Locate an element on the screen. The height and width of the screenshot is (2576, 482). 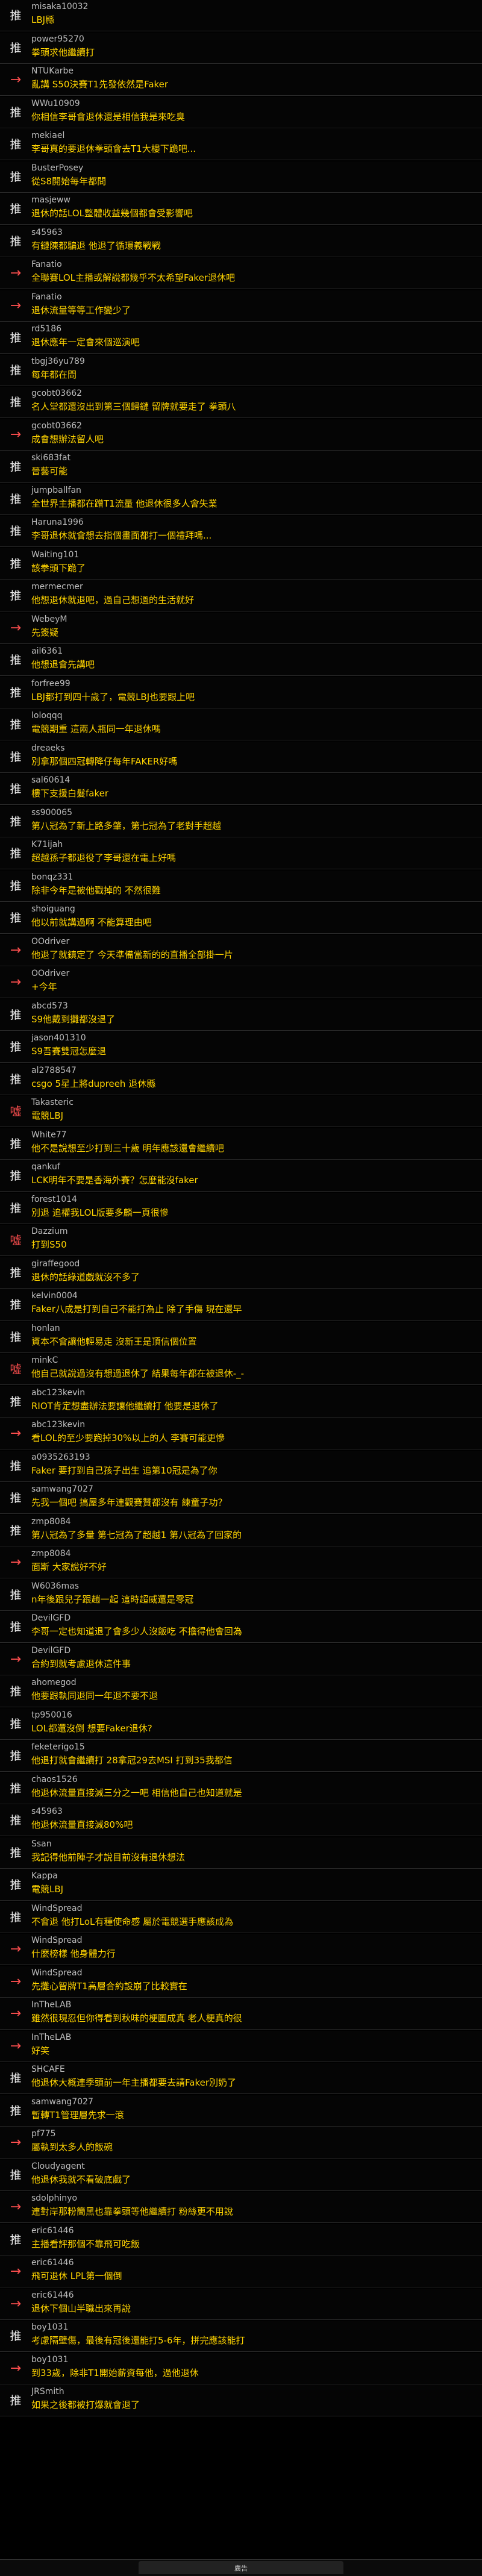
comment-username: rd5186 is located at coordinates (46, 329).